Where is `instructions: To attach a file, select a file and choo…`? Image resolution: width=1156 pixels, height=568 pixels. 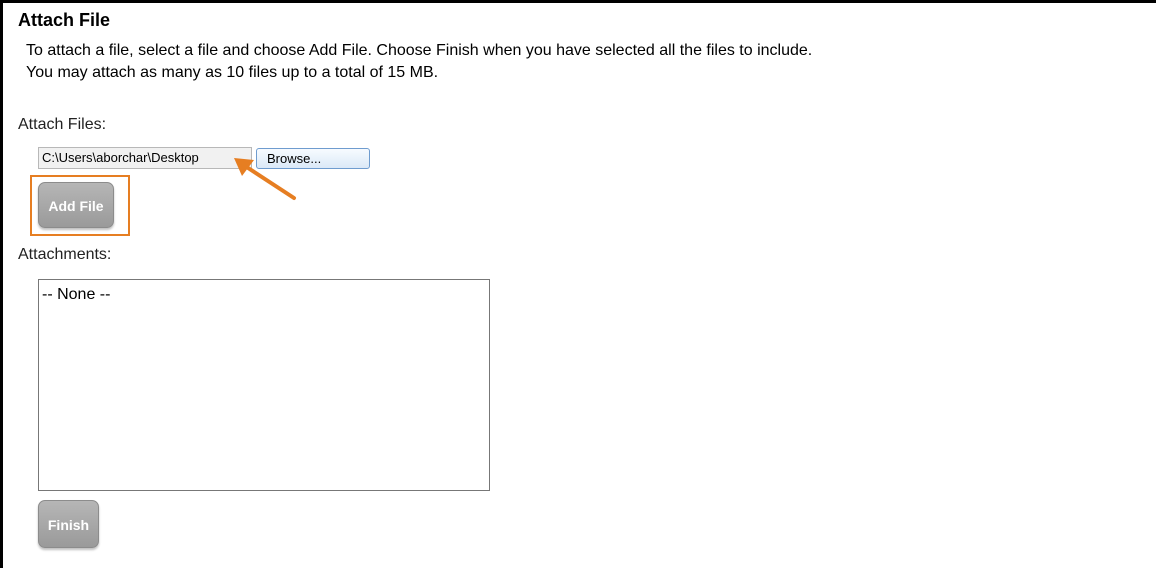 instructions: To attach a file, select a file and choo… is located at coordinates (419, 62).